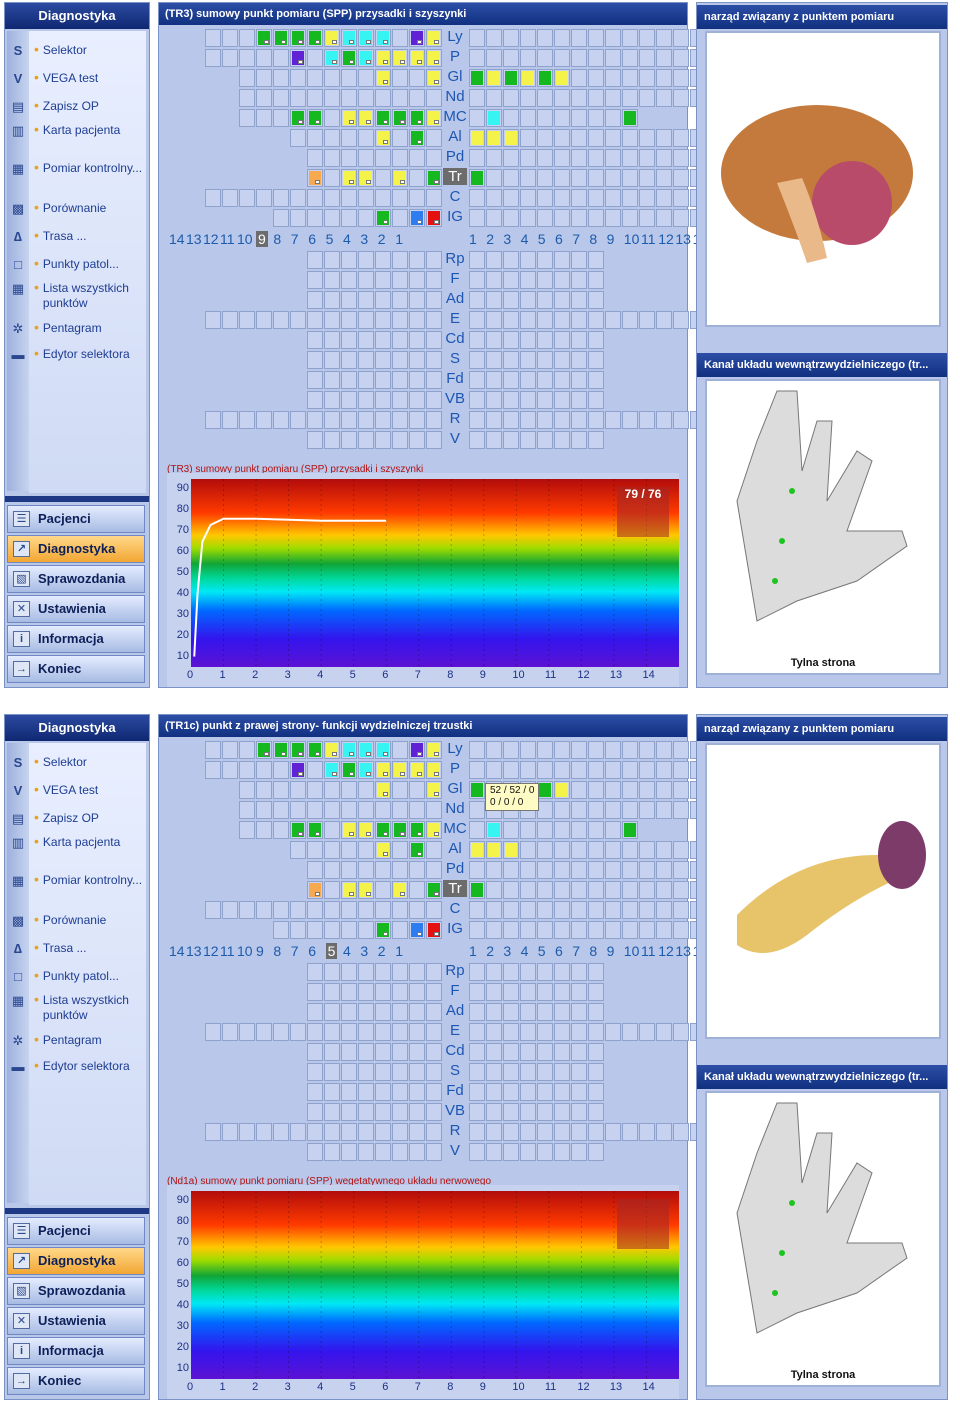  Describe the element at coordinates (90, 208) in the screenshot. I see `sidebar-item-6: ▩ • Porównanie` at that location.